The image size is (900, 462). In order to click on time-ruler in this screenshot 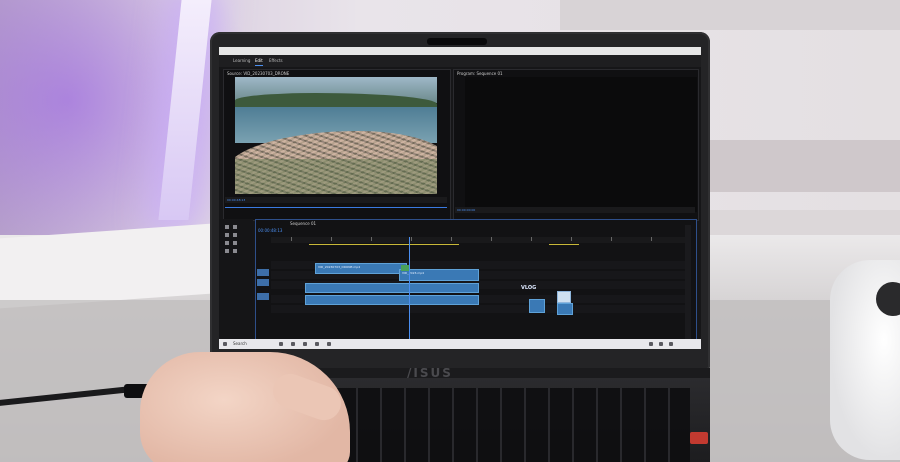, I will do `click(481, 240)`.